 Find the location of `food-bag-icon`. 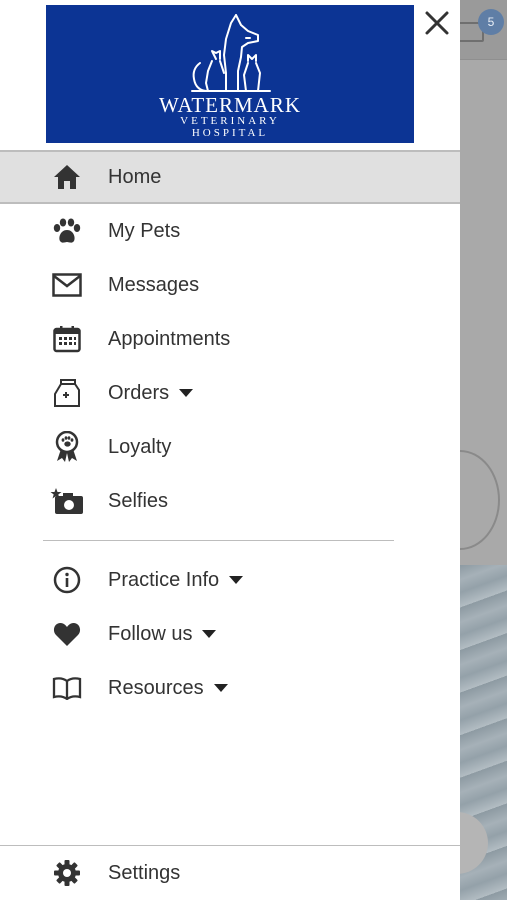

food-bag-icon is located at coordinates (67, 393).